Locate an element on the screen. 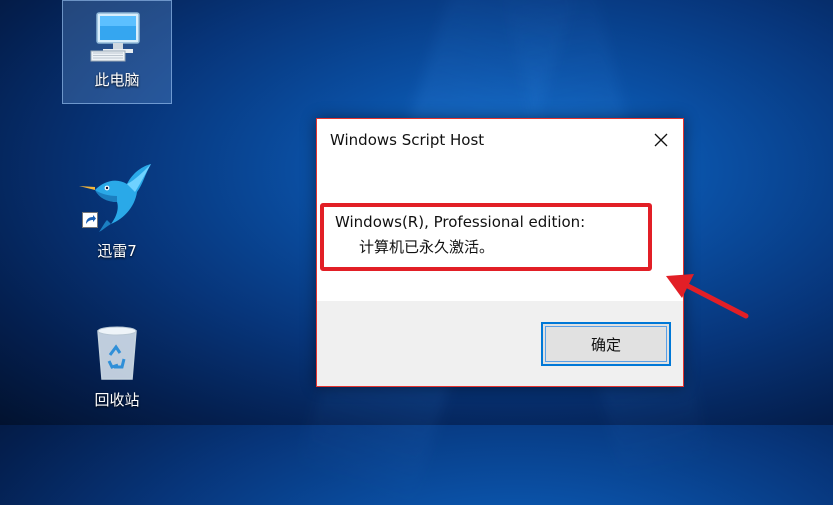 Image resolution: width=833 pixels, height=505 pixels. message-line2: 计算机已永久激活。 is located at coordinates (427, 247).